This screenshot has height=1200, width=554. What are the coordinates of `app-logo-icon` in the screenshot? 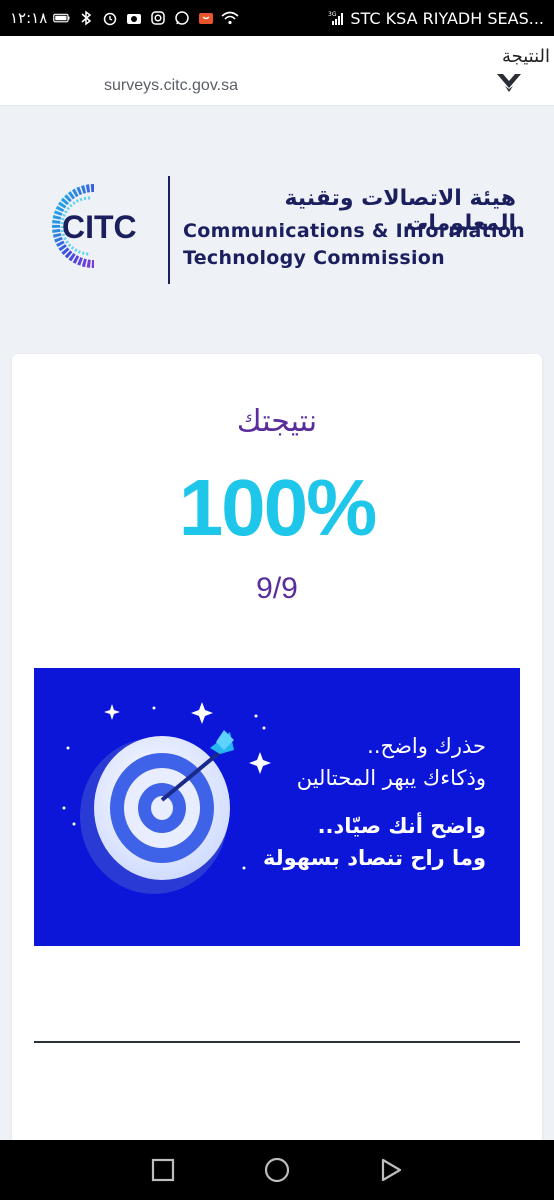 It's located at (509, 83).